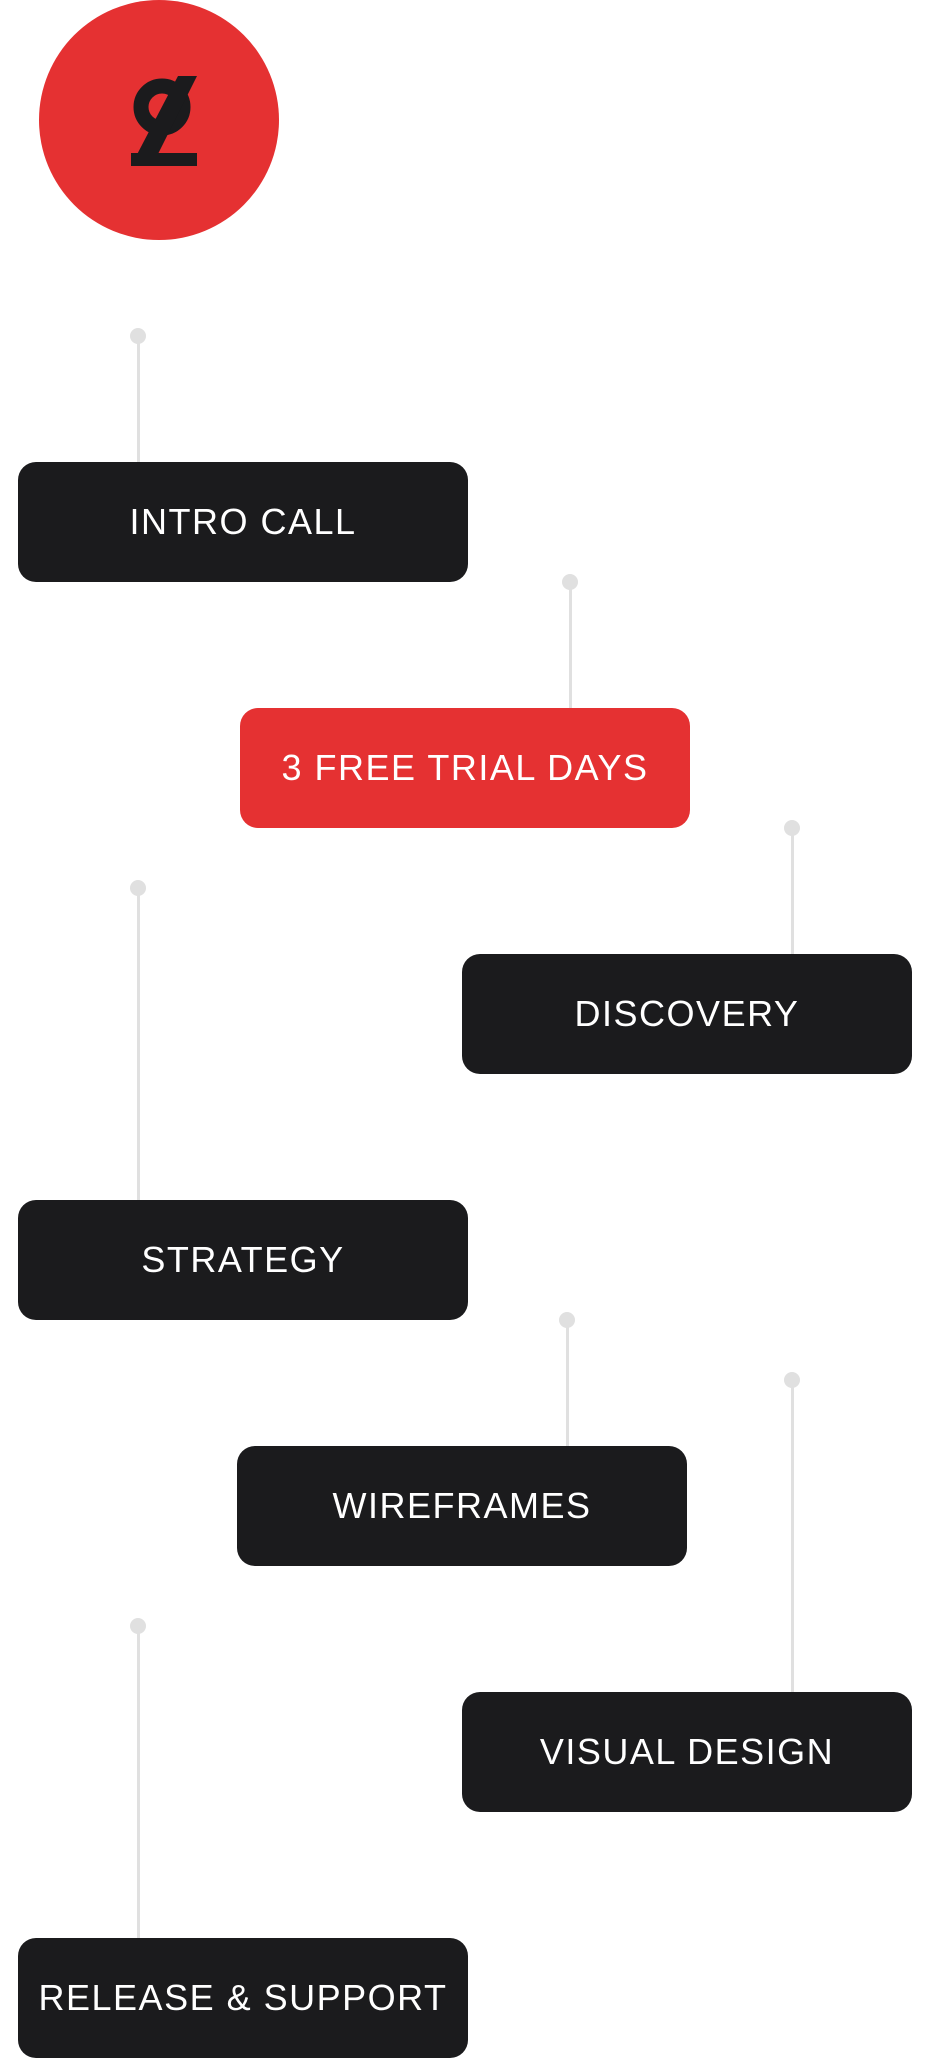 Image resolution: width=933 pixels, height=2058 pixels. I want to click on step-label: 3 FREE TRIAL DAYS, so click(465, 767).